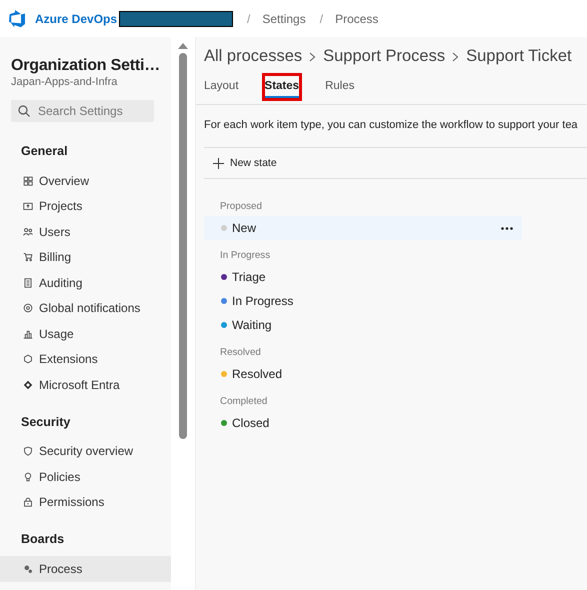  I want to click on sidebar-item: Users, so click(85, 231).